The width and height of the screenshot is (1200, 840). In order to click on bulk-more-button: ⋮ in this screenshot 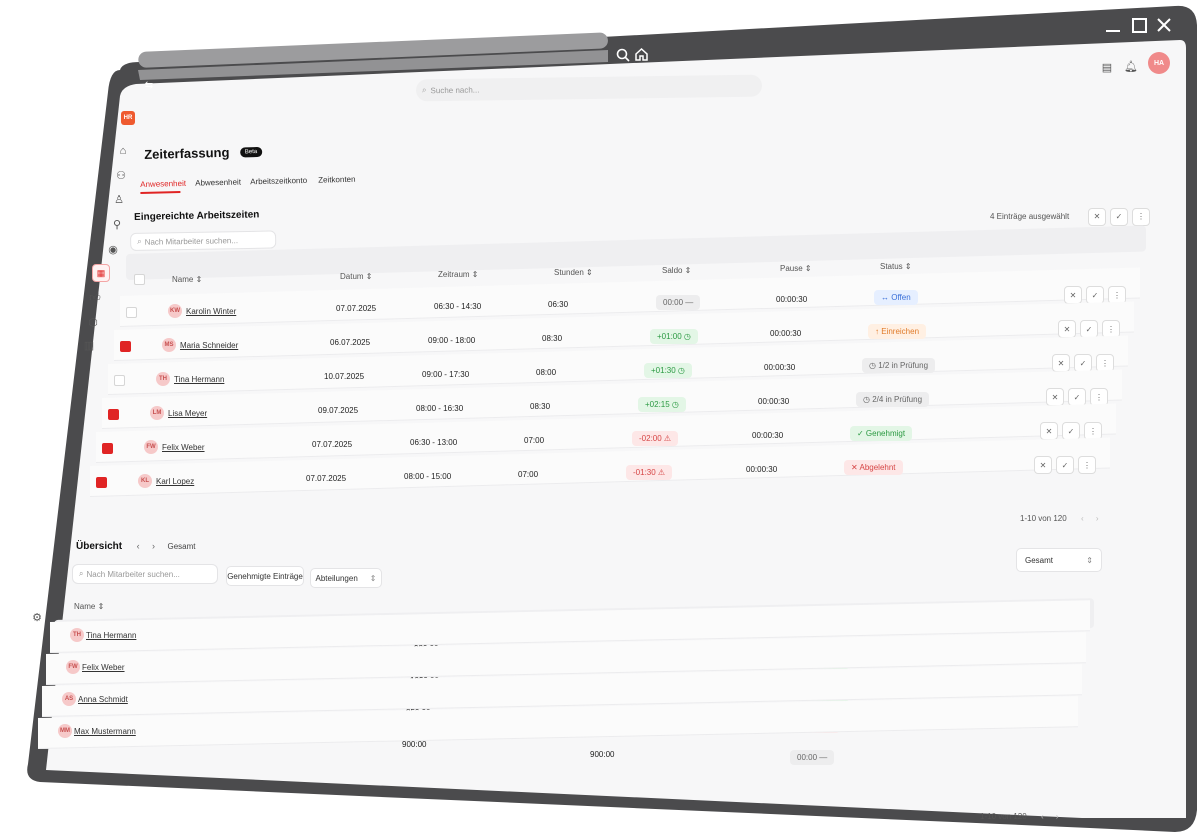, I will do `click(1141, 216)`.